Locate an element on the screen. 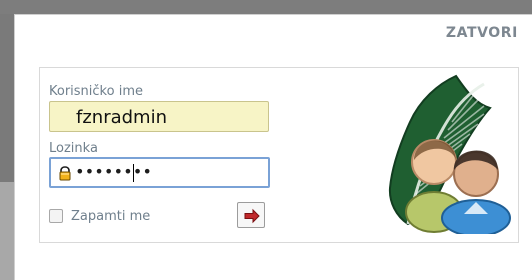 The height and width of the screenshot is (280, 532). remember-label: Zapamti me is located at coordinates (111, 216).